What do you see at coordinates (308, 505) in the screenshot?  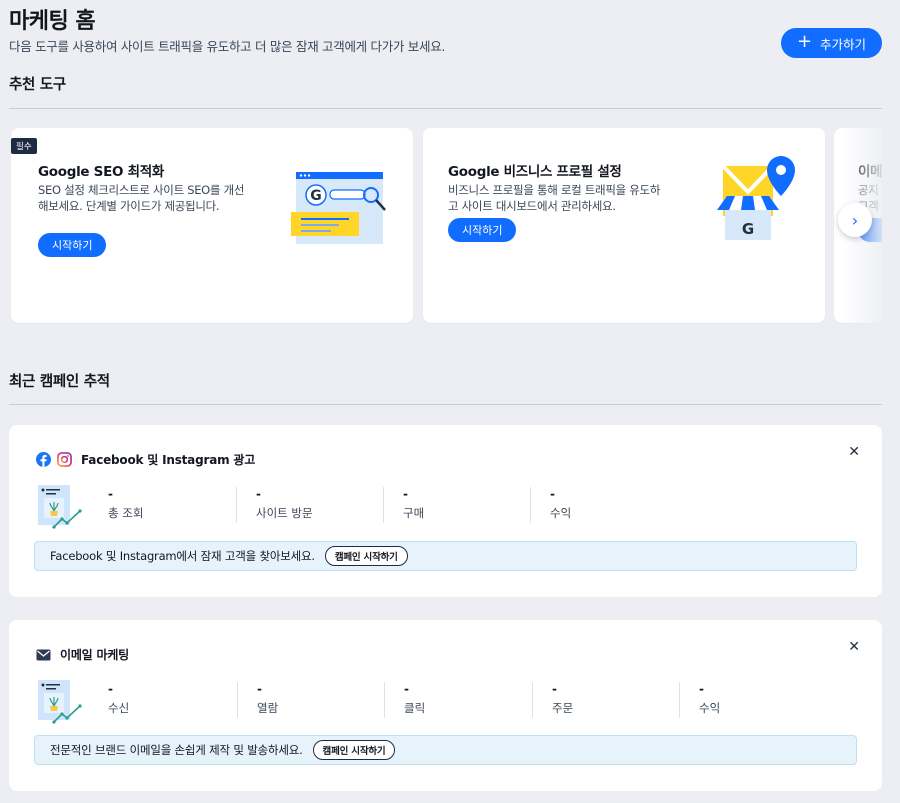 I see `stat: - 사이트 방문` at bounding box center [308, 505].